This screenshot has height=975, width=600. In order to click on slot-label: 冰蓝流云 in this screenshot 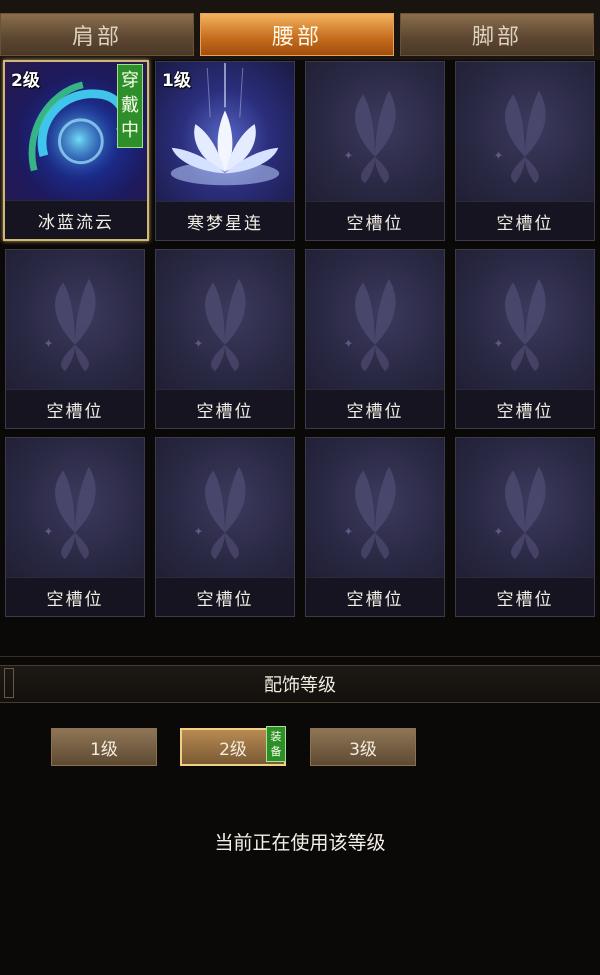, I will do `click(76, 219)`.